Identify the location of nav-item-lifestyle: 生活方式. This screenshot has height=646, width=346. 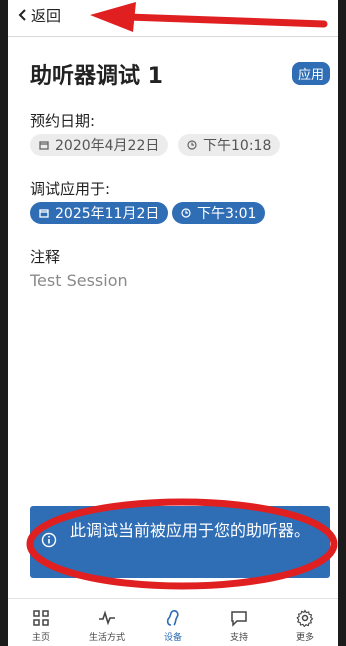
(107, 622).